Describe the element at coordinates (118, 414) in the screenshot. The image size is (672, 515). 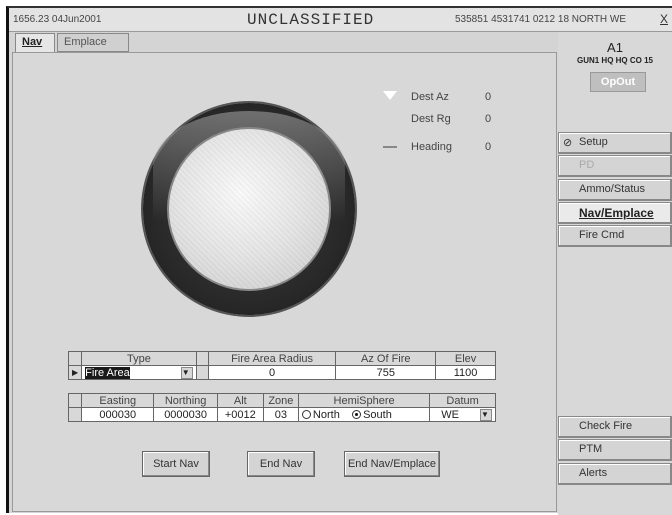
I see `easting-field: 000030` at that location.